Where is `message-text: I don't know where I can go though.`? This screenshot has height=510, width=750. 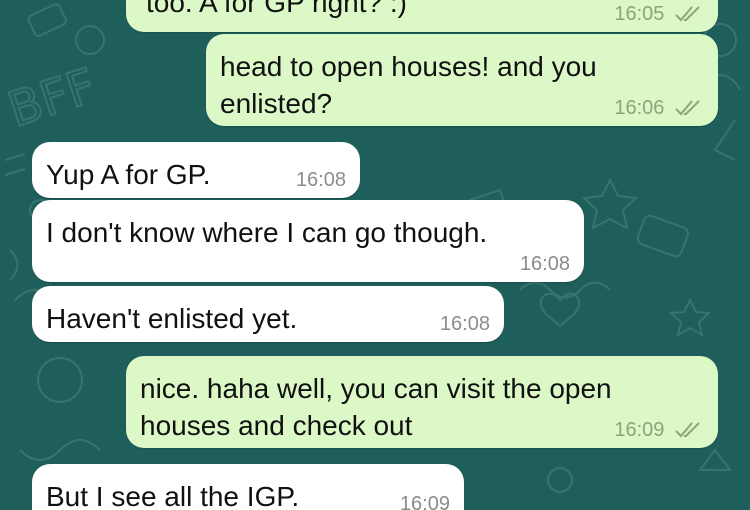
message-text: I don't know where I can go though. is located at coordinates (267, 232).